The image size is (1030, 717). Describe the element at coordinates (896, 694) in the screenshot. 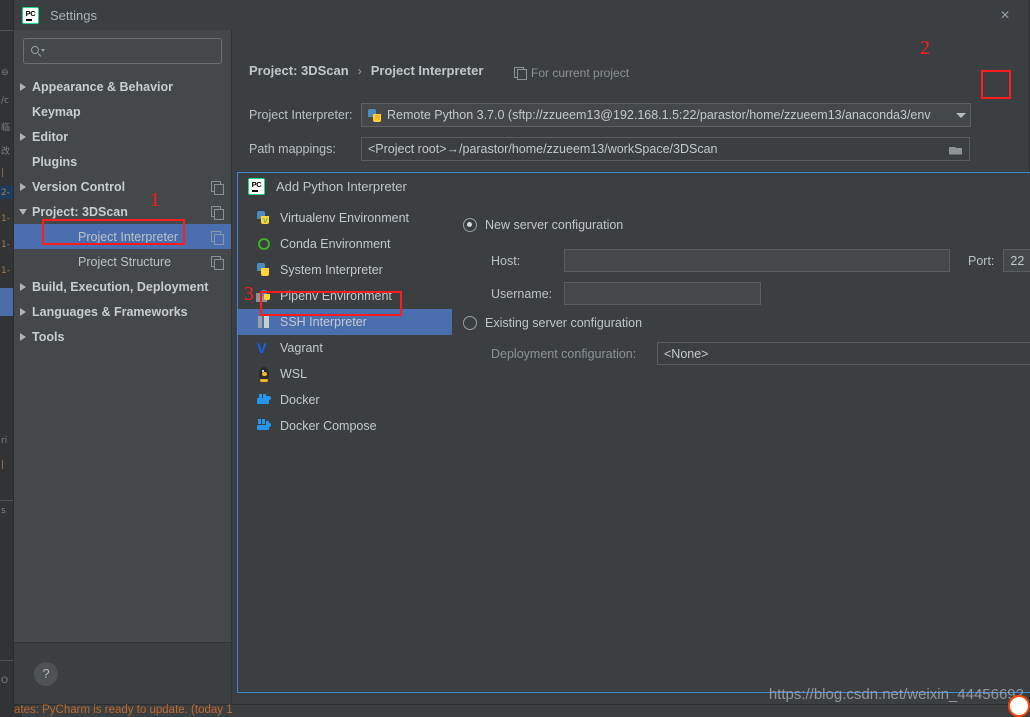

I see `watermark-url: https://blog.csdn.net/weixin_44456692` at that location.